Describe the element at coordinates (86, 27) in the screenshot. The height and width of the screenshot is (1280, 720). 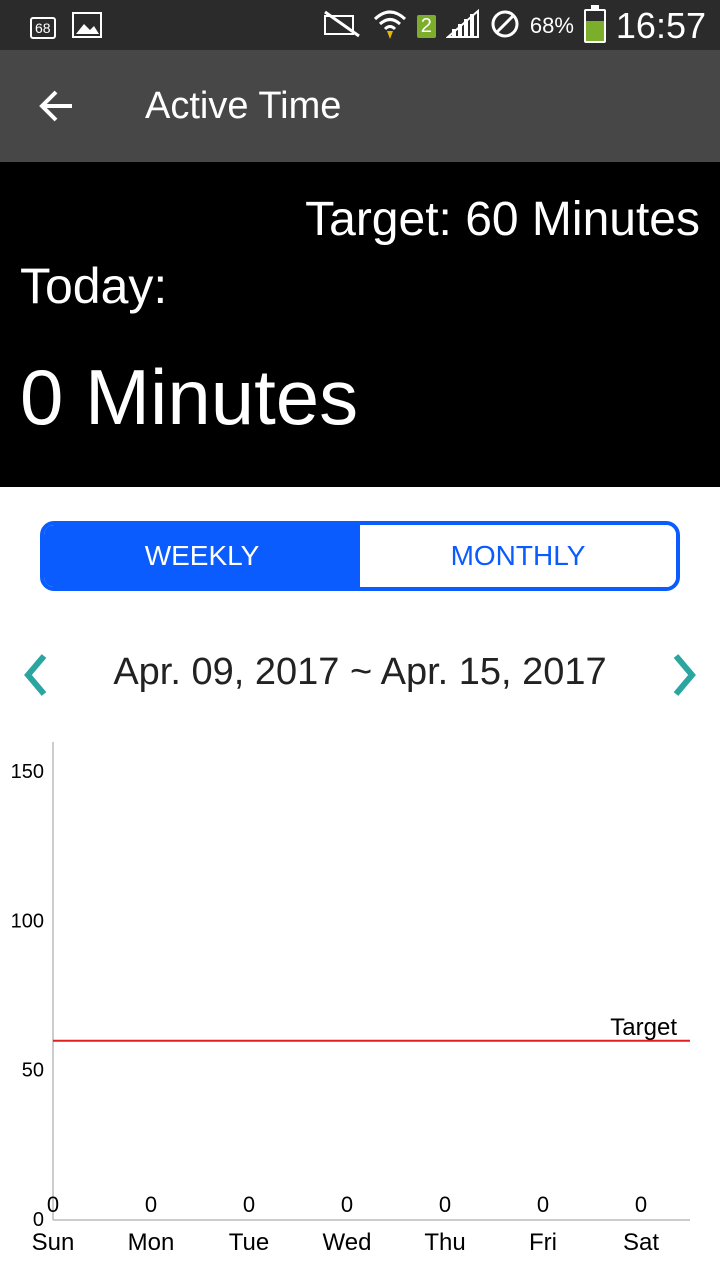
I see `image-icon` at that location.